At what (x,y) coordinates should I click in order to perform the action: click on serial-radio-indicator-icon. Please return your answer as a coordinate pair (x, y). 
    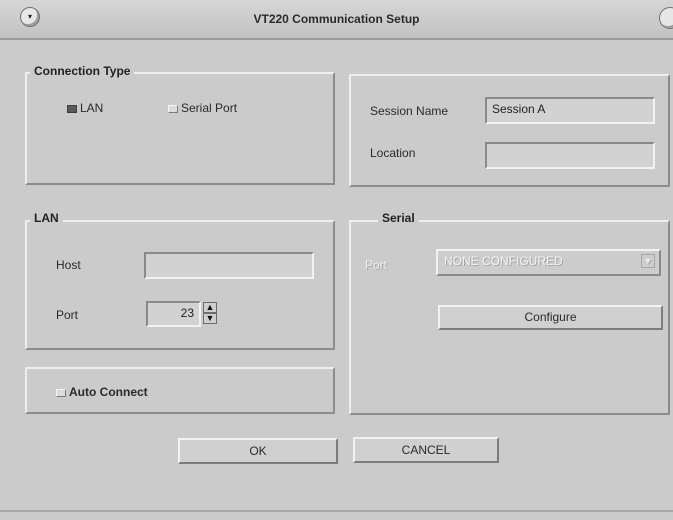
    Looking at the image, I should click on (173, 108).